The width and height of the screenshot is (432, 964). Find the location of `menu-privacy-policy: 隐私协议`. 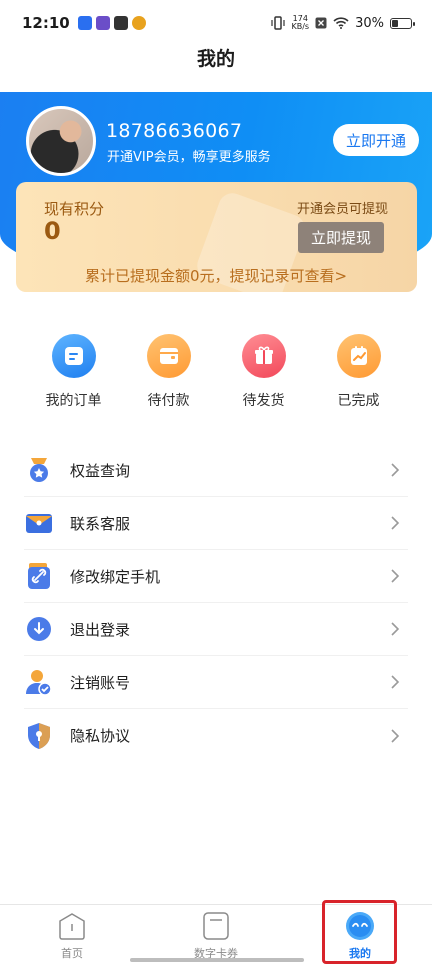

menu-privacy-policy: 隐私协议 is located at coordinates (216, 735).